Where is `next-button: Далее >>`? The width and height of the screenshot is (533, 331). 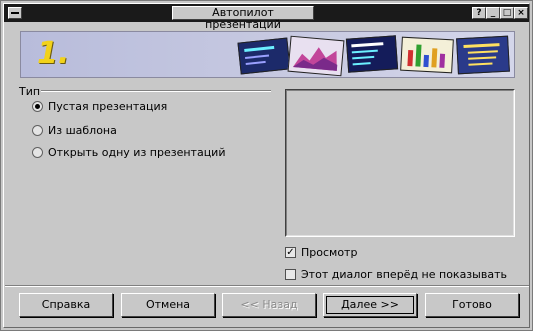
next-button: Далее >> is located at coordinates (370, 305).